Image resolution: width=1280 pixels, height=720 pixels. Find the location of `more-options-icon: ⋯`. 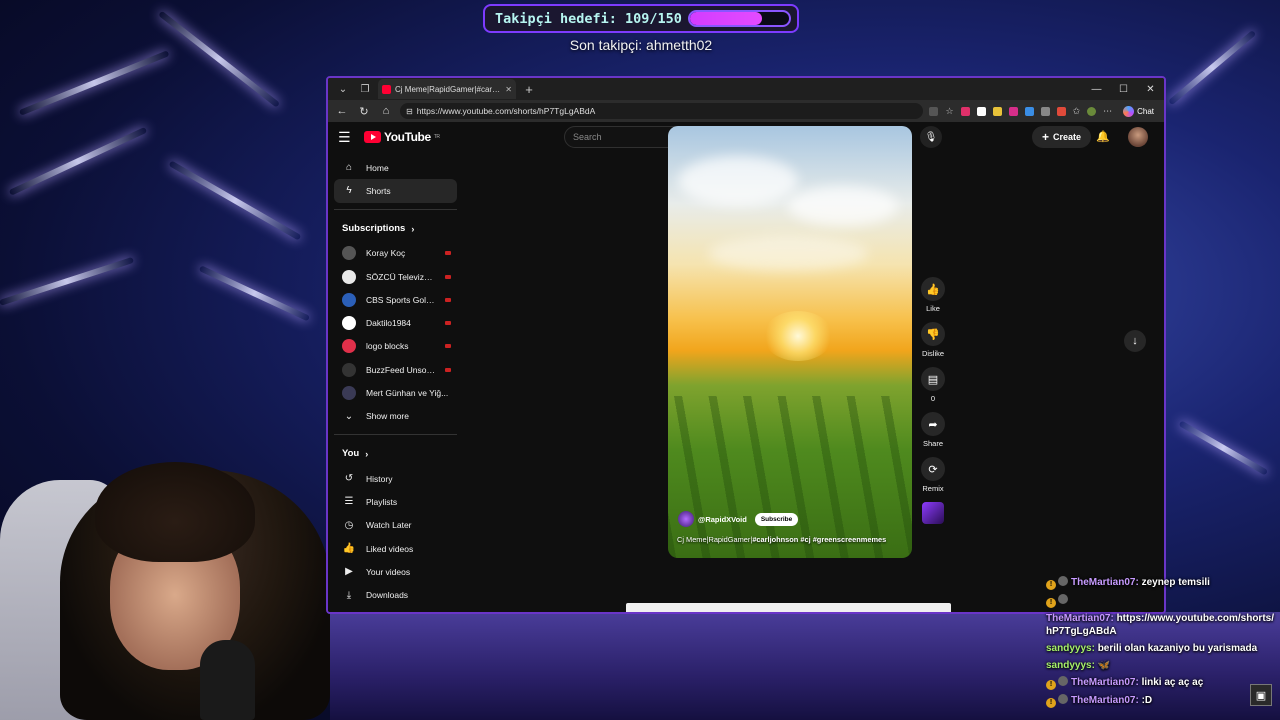

more-options-icon: ⋯ is located at coordinates (1107, 111).